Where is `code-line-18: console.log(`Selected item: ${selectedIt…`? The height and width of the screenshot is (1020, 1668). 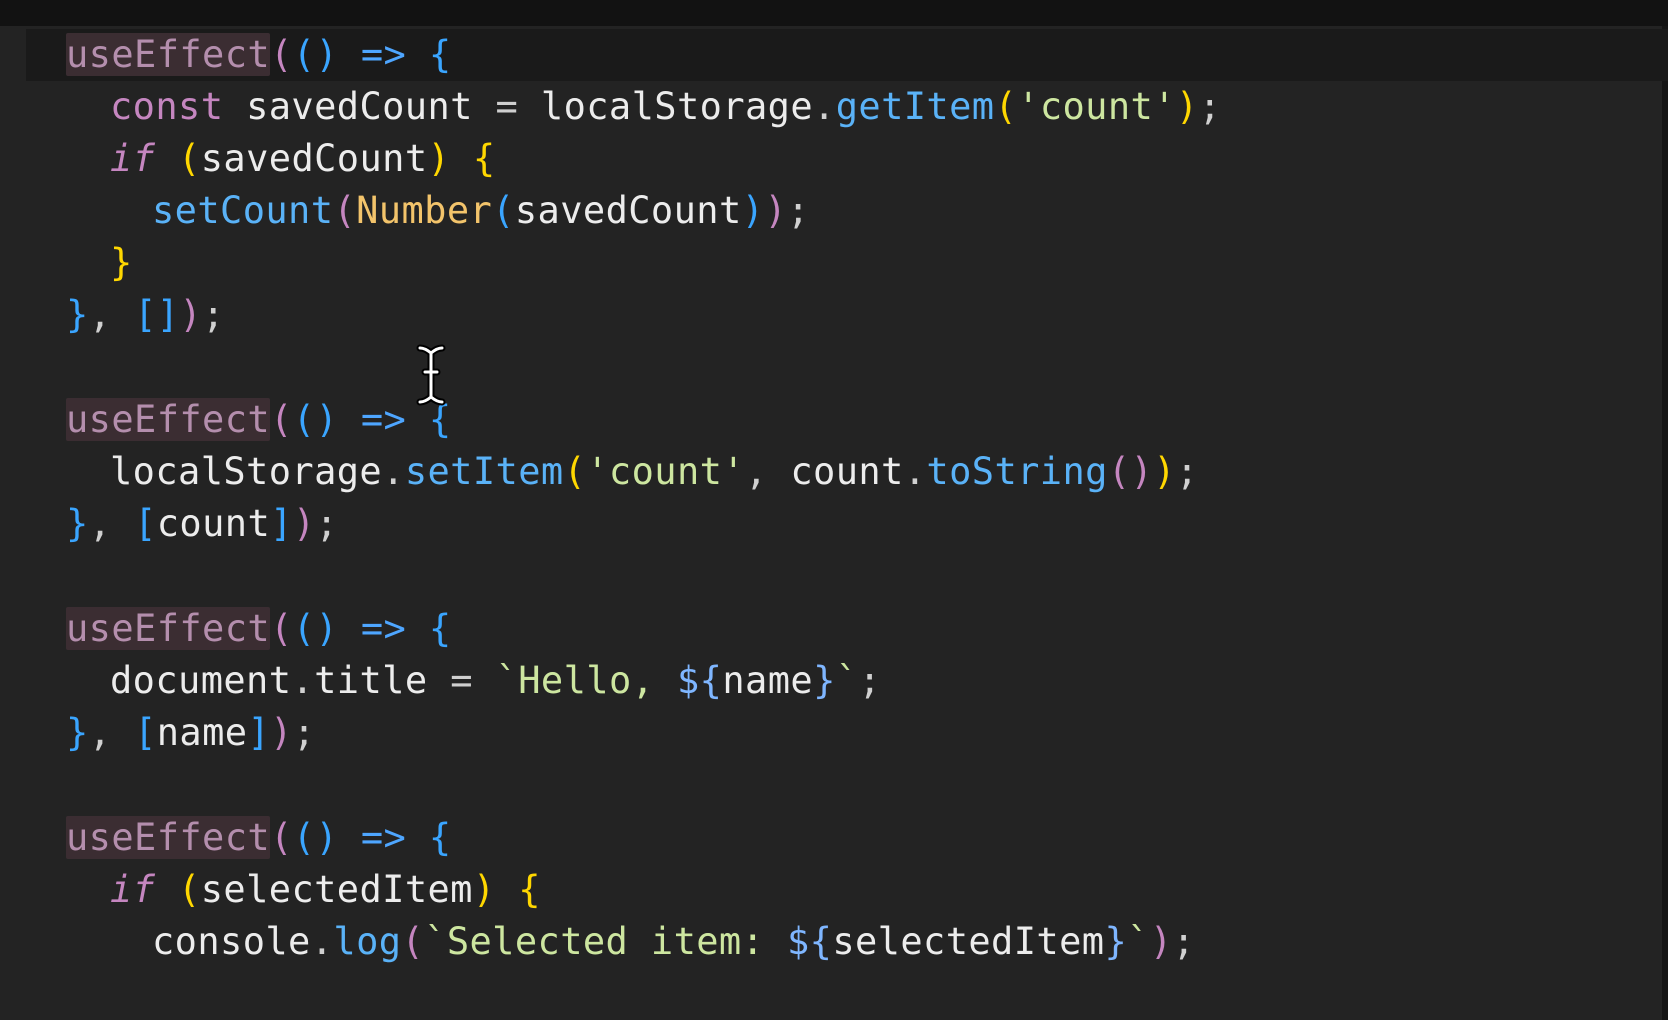
code-line-18: console.log(`Selected item: ${selectedIt… is located at coordinates (673, 942).